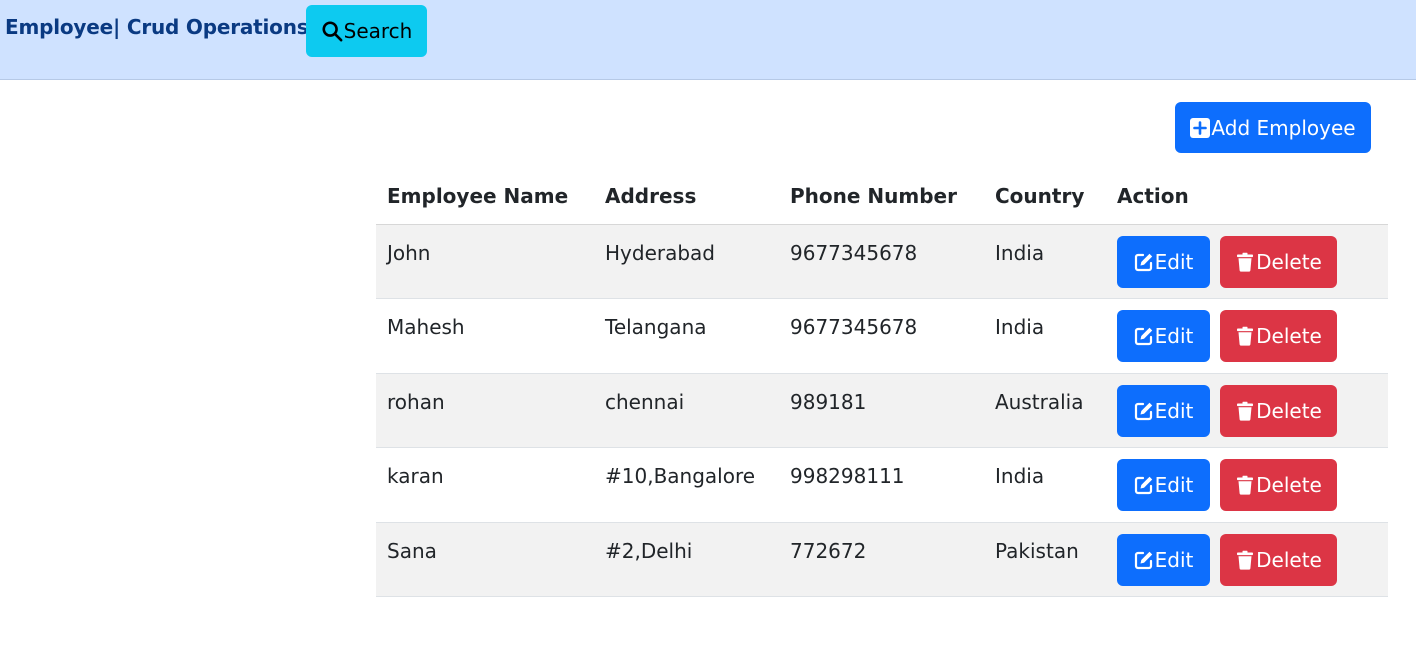 This screenshot has width=1416, height=664. I want to click on cell-employee-name: rohan, so click(485, 410).